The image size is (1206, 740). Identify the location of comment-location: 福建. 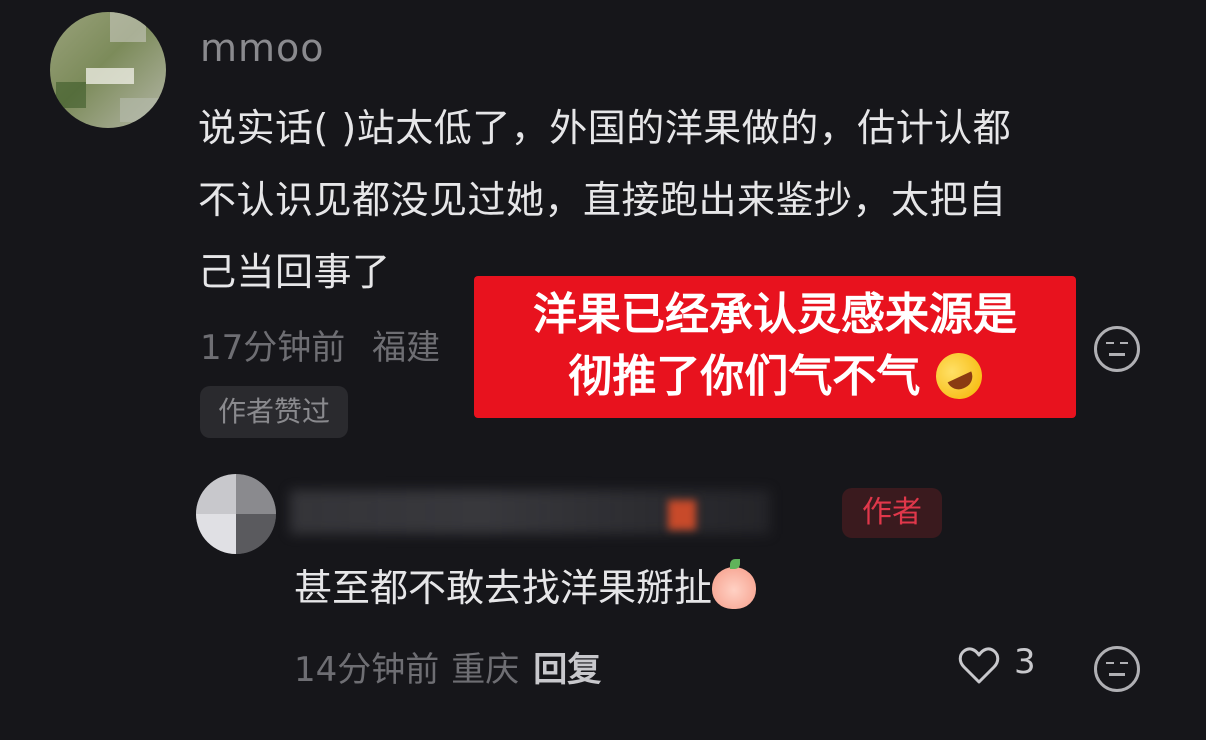
(406, 348).